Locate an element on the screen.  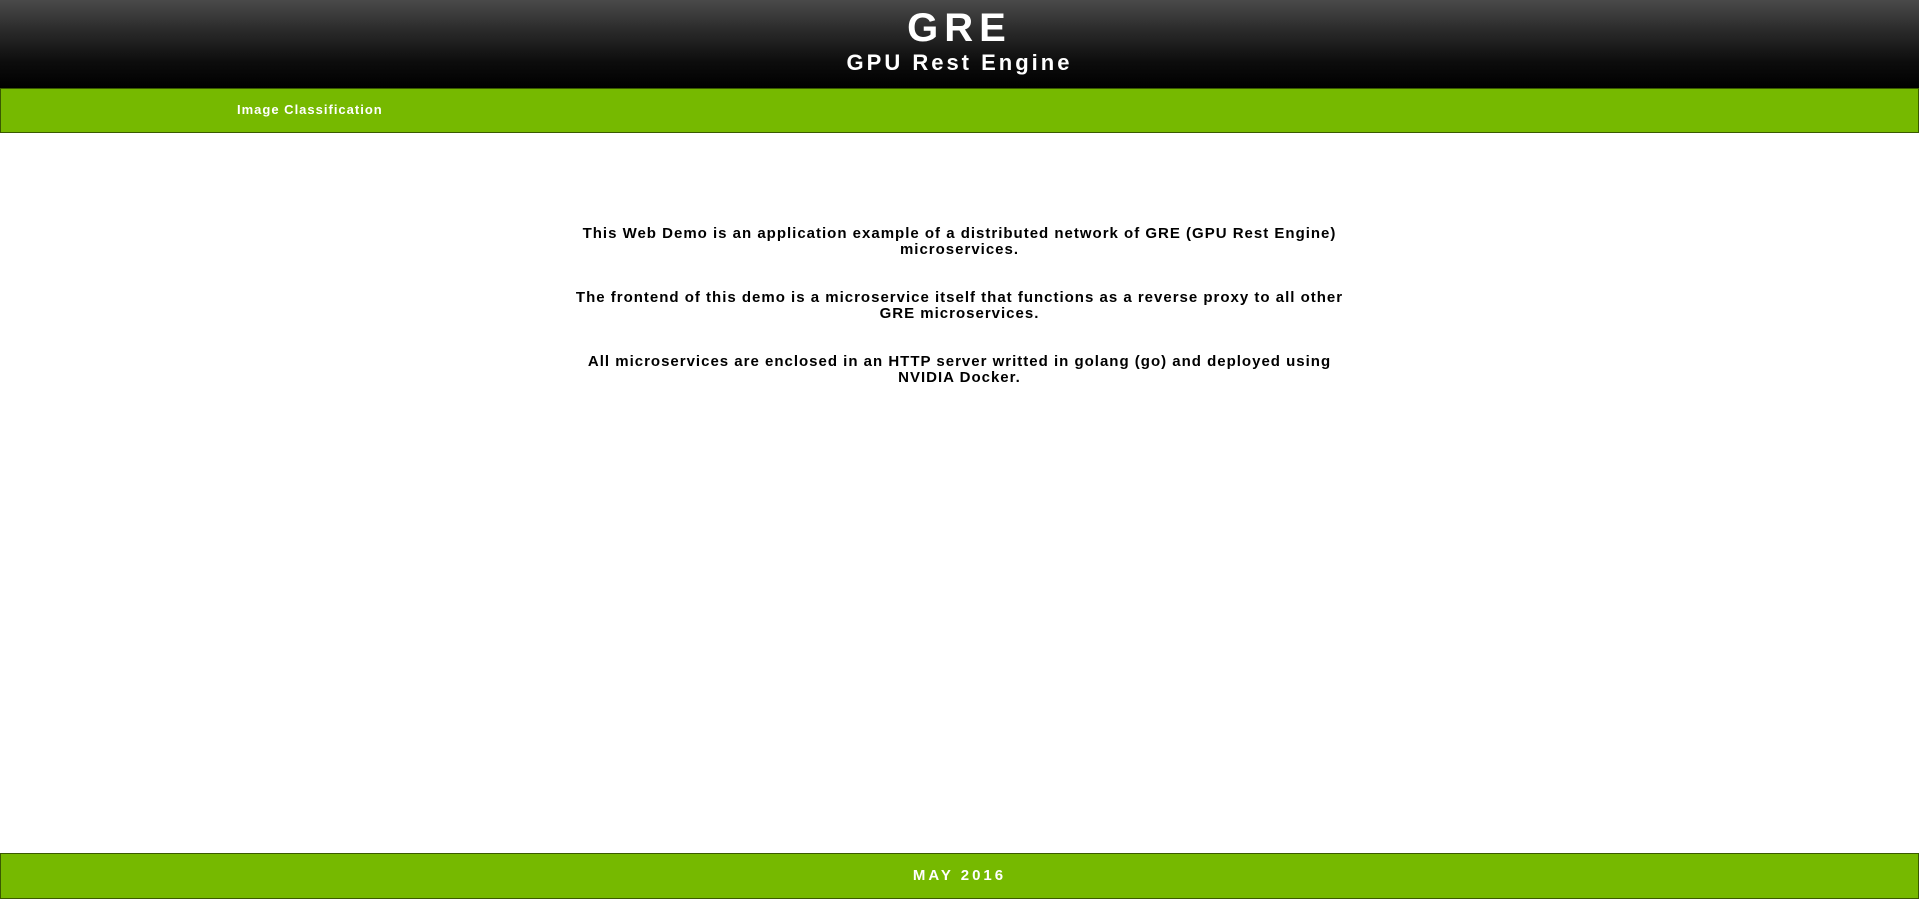
site-header: GRE GPU Rest Engine is located at coordinates (959, 44).